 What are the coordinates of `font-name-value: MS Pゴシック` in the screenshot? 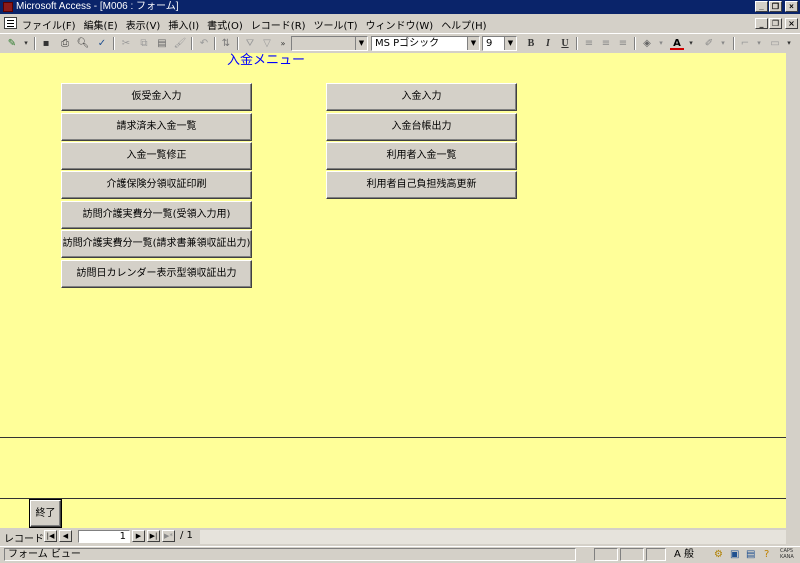 It's located at (407, 43).